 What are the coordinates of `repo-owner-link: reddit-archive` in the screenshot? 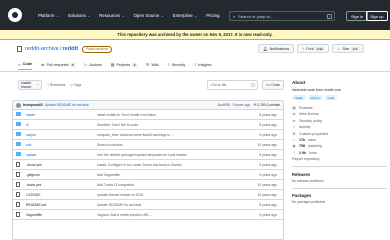 It's located at (42, 49).